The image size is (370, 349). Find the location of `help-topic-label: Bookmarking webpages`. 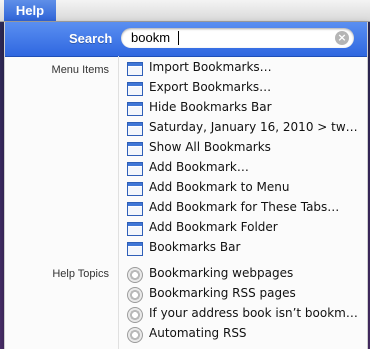

help-topic-label: Bookmarking webpages is located at coordinates (221, 273).